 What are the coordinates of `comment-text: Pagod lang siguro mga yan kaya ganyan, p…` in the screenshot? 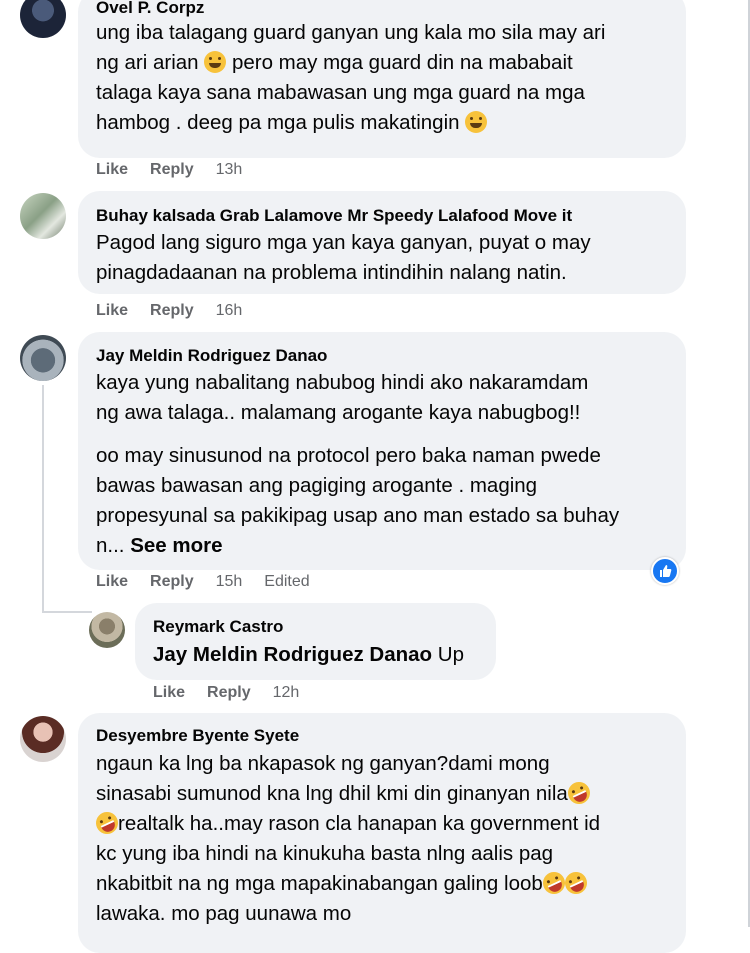 It's located at (343, 258).